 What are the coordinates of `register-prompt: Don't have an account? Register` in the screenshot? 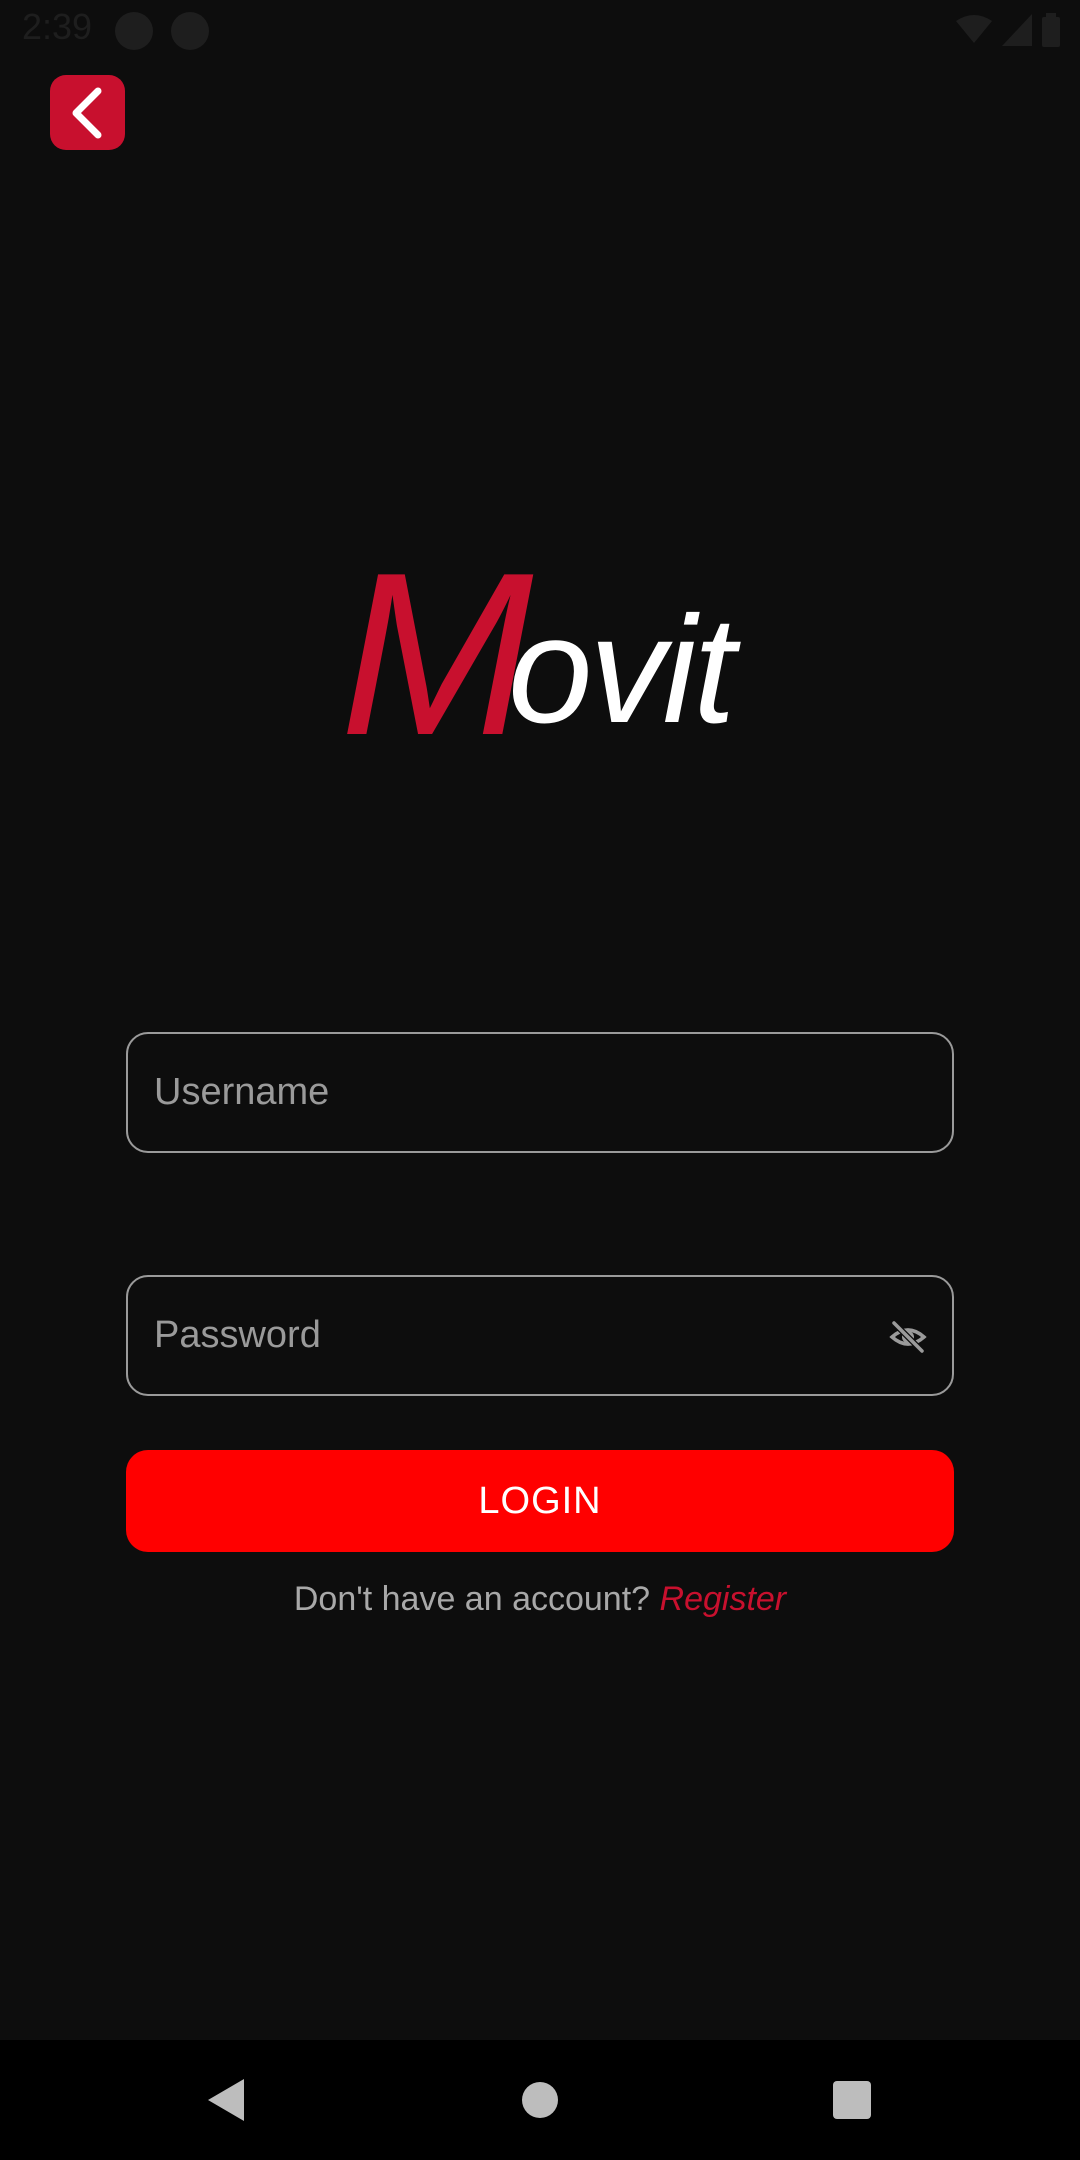 It's located at (540, 1599).